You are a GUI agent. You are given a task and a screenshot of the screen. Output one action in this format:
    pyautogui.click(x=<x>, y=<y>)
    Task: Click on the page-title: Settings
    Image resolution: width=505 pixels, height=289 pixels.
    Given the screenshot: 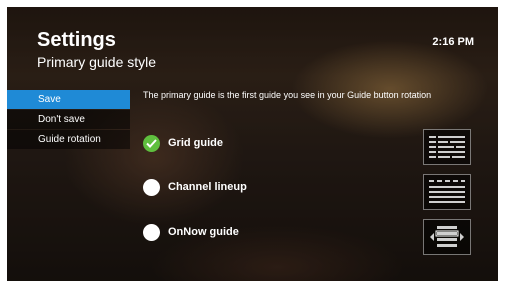 What is the action you would take?
    pyautogui.click(x=76, y=40)
    